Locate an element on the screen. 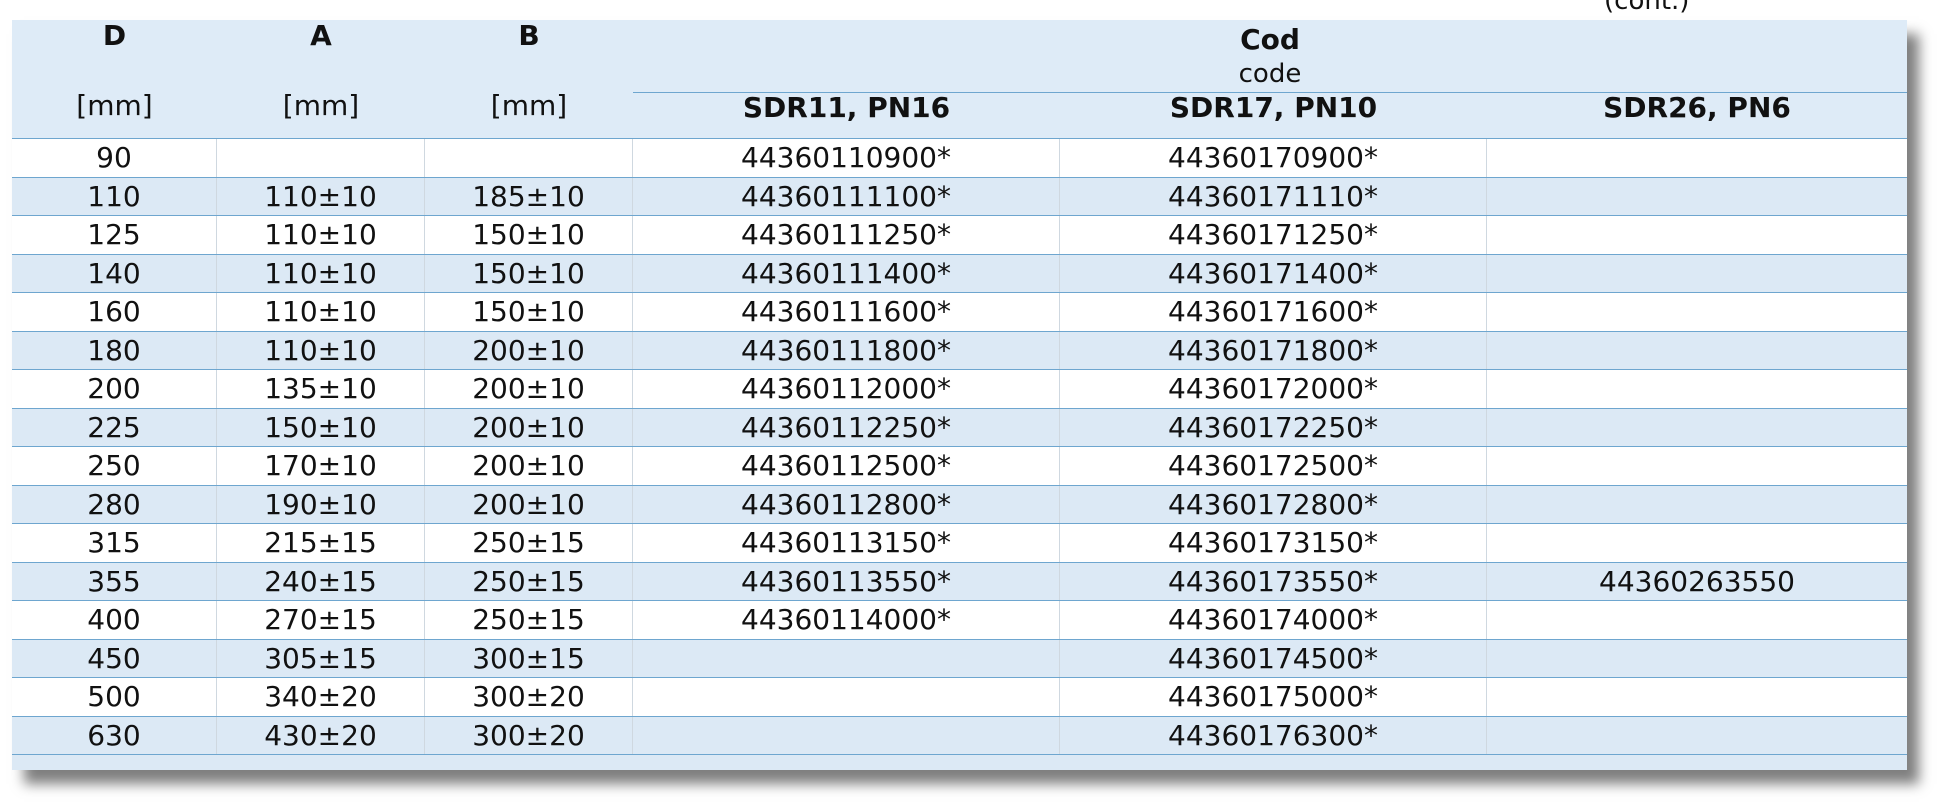 The height and width of the screenshot is (811, 1946). cell-sdr17: 44360176300* is located at coordinates (1273, 735).